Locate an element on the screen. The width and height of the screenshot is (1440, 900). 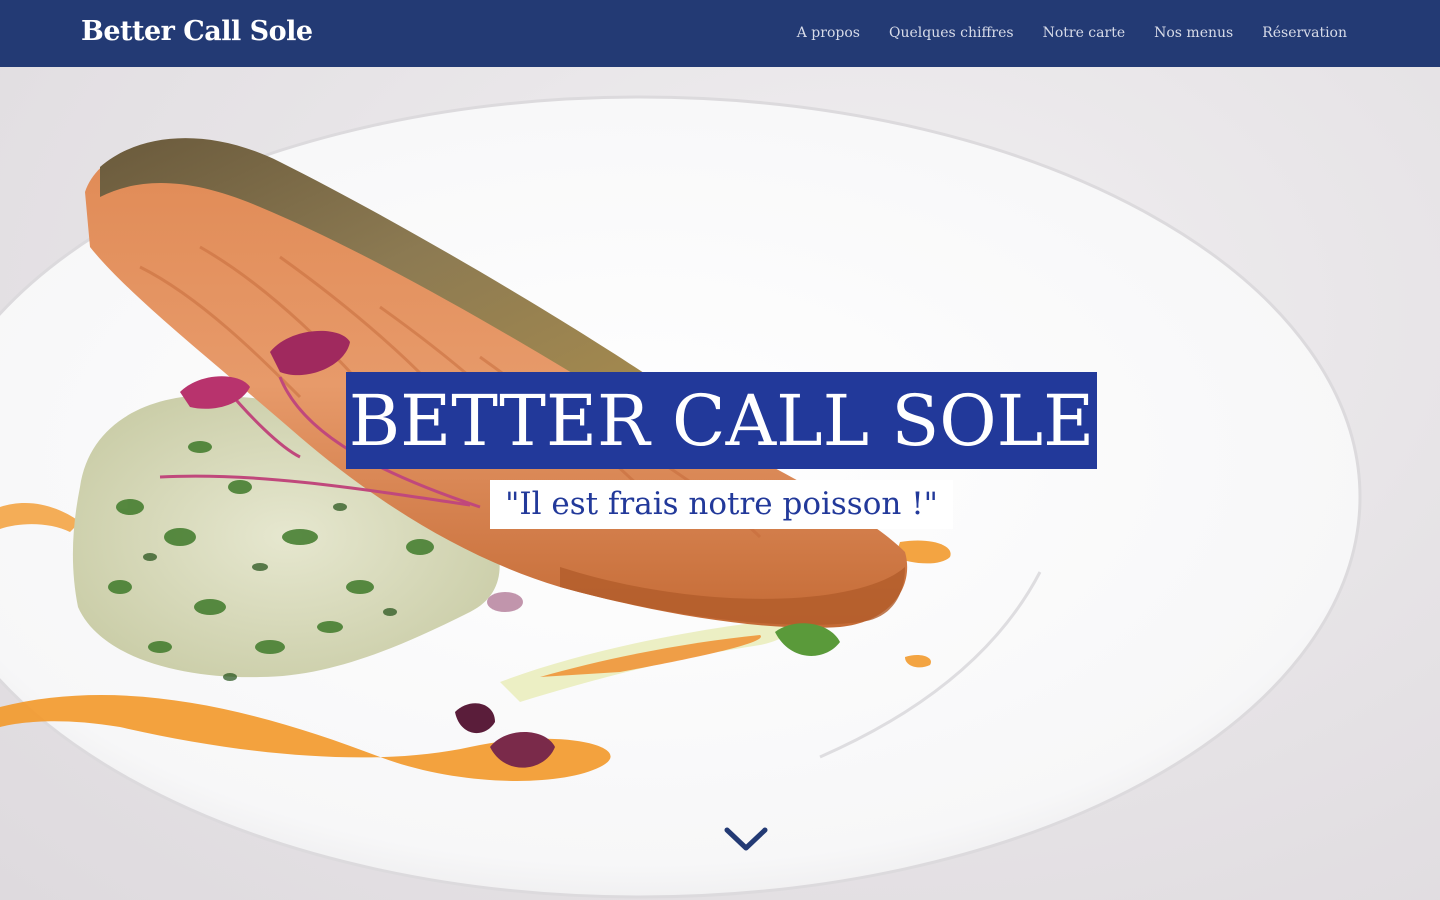
chevron-down-icon is located at coordinates (746, 839).